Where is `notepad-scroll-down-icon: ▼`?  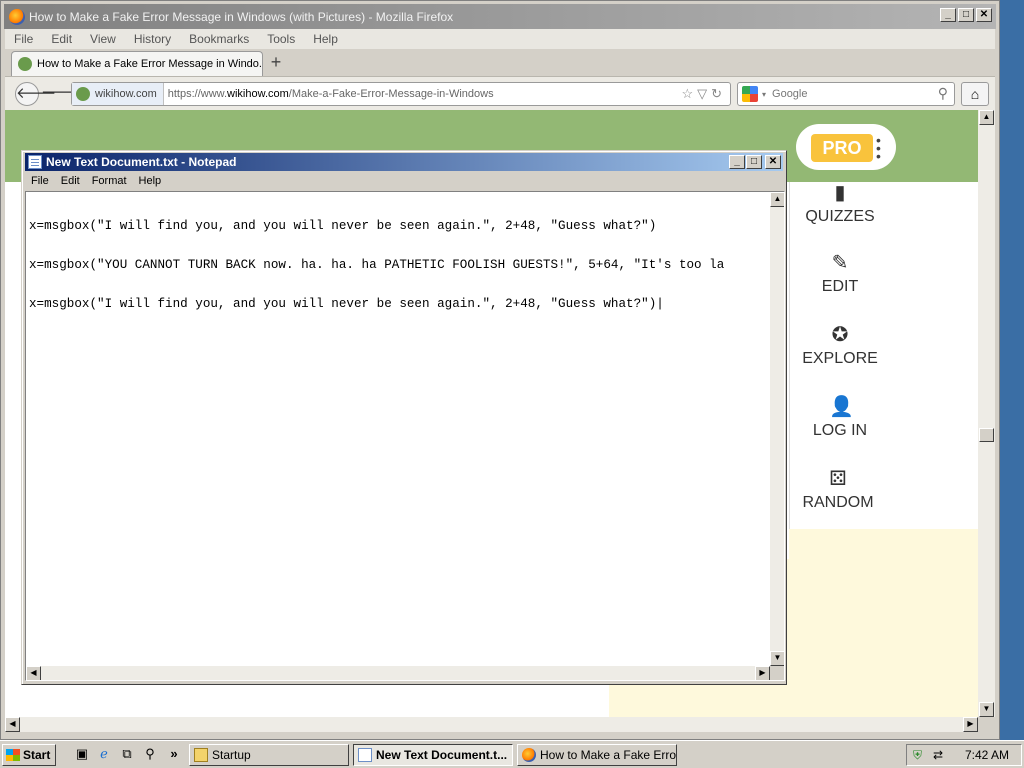 notepad-scroll-down-icon: ▼ is located at coordinates (777, 658).